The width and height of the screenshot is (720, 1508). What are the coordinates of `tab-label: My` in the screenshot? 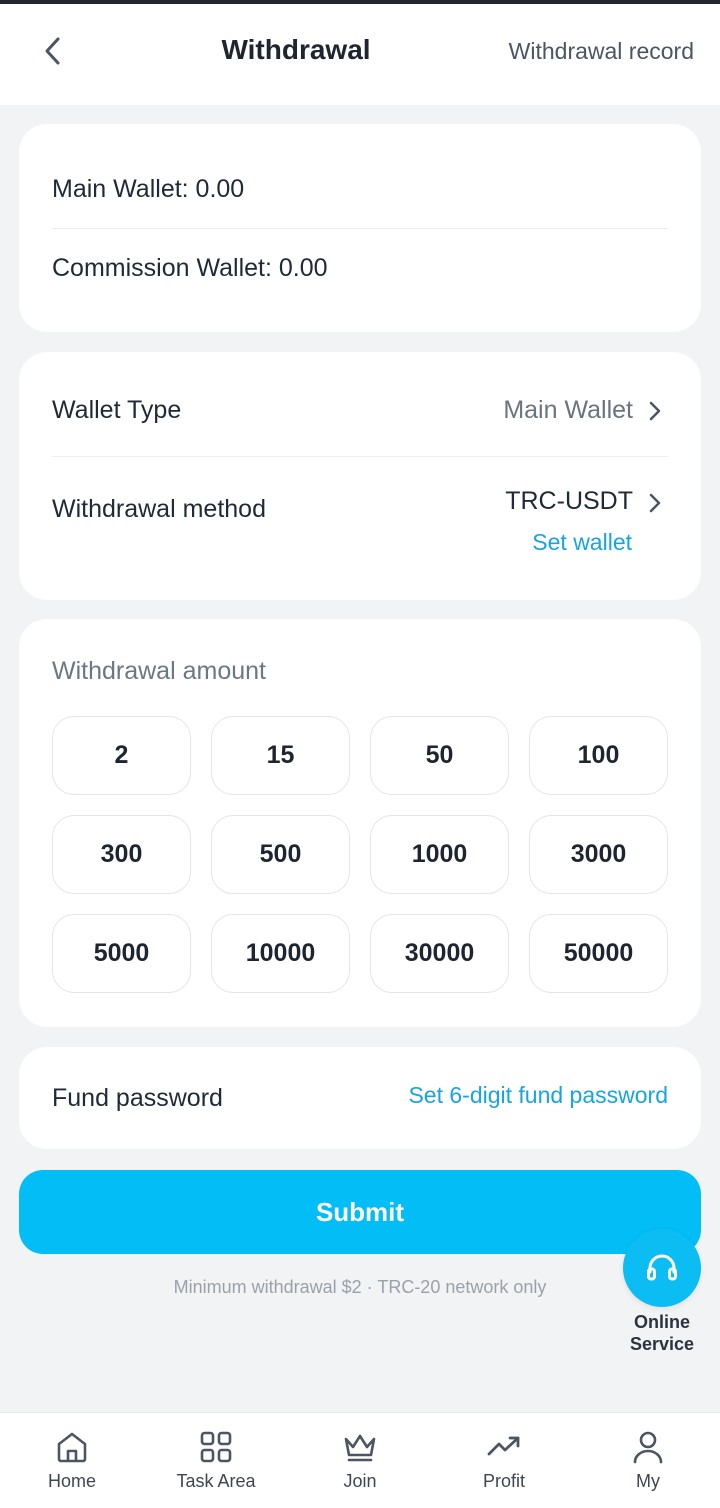 It's located at (648, 1481).